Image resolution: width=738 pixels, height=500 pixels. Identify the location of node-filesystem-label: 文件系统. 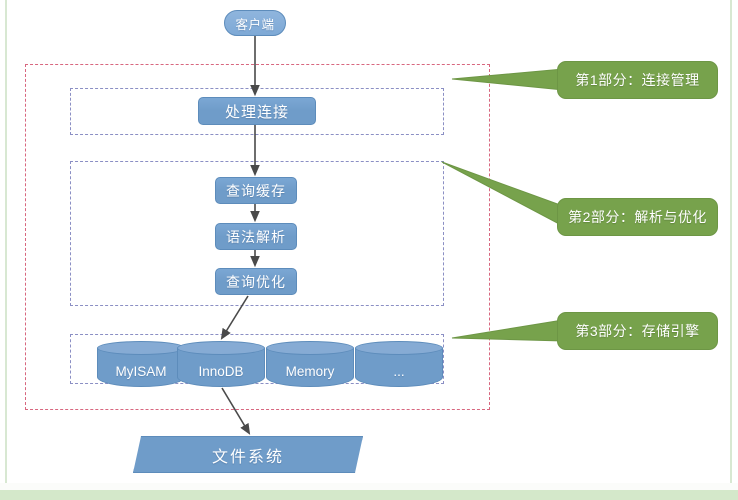
(247, 457).